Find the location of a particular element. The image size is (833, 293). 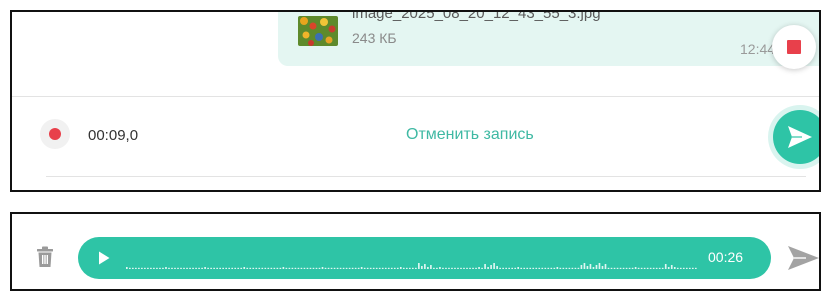

image-thumbnail is located at coordinates (318, 31).